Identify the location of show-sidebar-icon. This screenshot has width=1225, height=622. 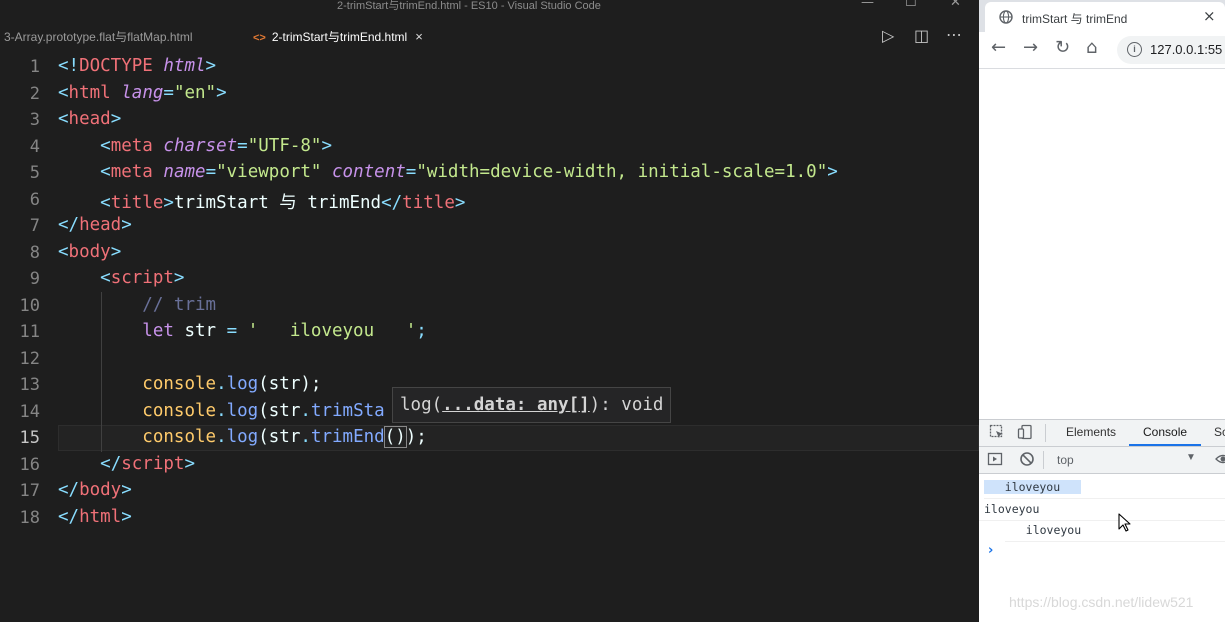
(995, 461).